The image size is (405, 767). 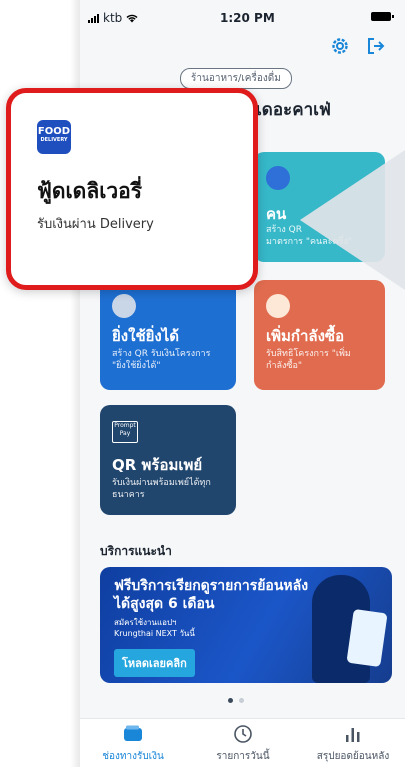 What do you see at coordinates (278, 306) in the screenshot?
I see `flag-icon` at bounding box center [278, 306].